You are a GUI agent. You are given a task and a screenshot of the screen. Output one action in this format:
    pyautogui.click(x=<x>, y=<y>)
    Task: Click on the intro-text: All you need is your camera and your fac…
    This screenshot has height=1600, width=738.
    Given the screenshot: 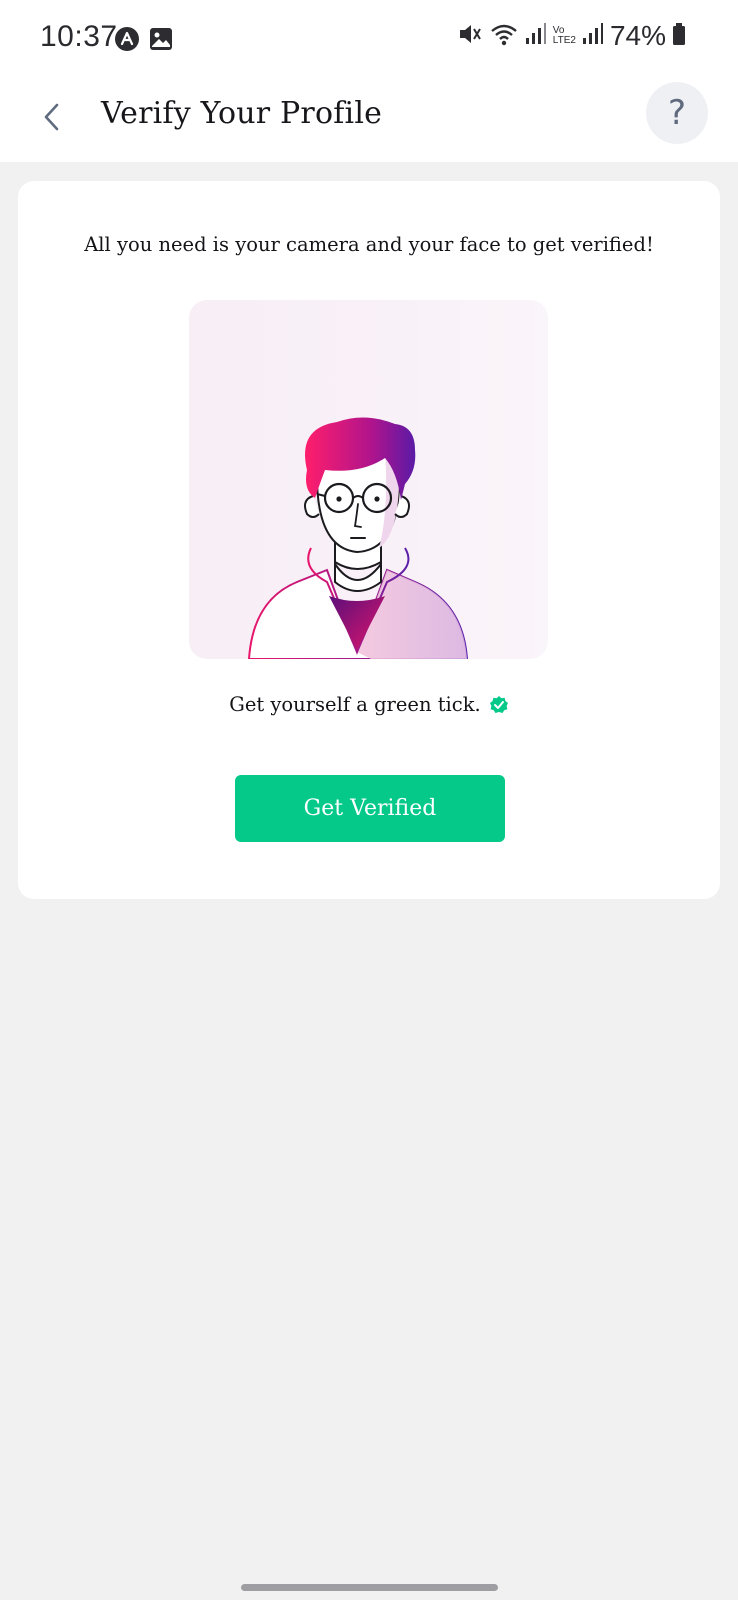 What is the action you would take?
    pyautogui.click(x=369, y=244)
    